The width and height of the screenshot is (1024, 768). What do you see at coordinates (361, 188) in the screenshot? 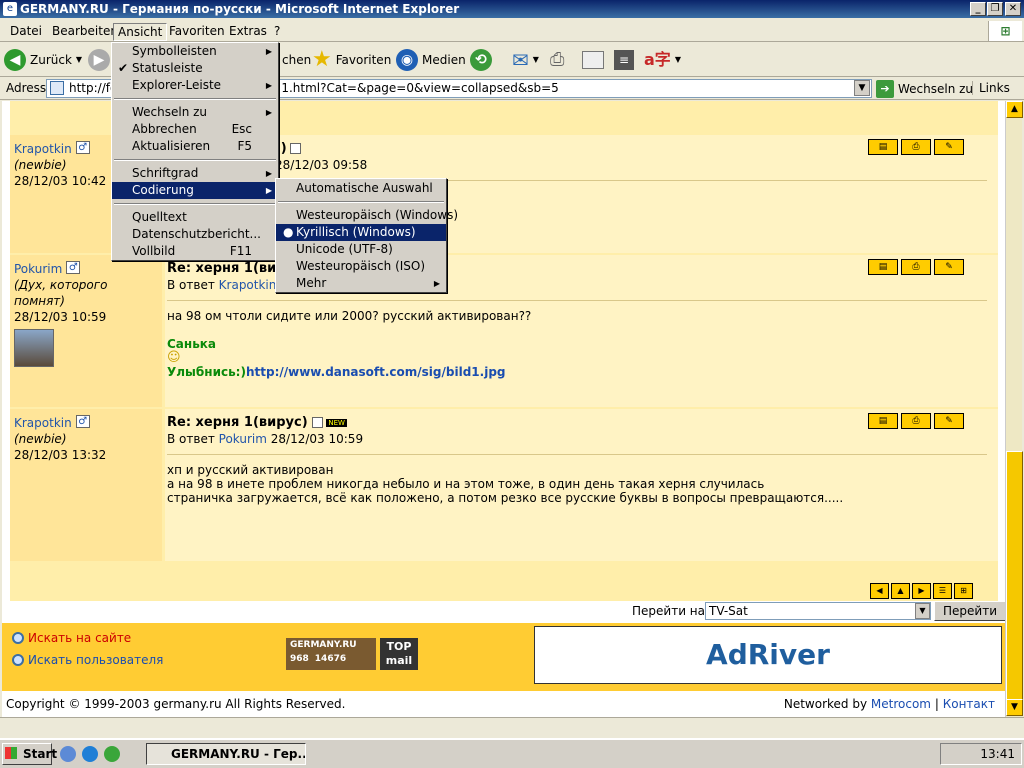
I see `menu-auto-select: Automatische Auswahl` at bounding box center [361, 188].